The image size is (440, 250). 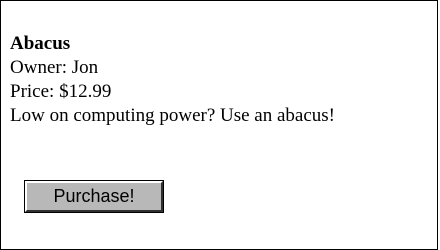 What do you see at coordinates (173, 115) in the screenshot?
I see `product-description: Low on computing power? Use an abacus!` at bounding box center [173, 115].